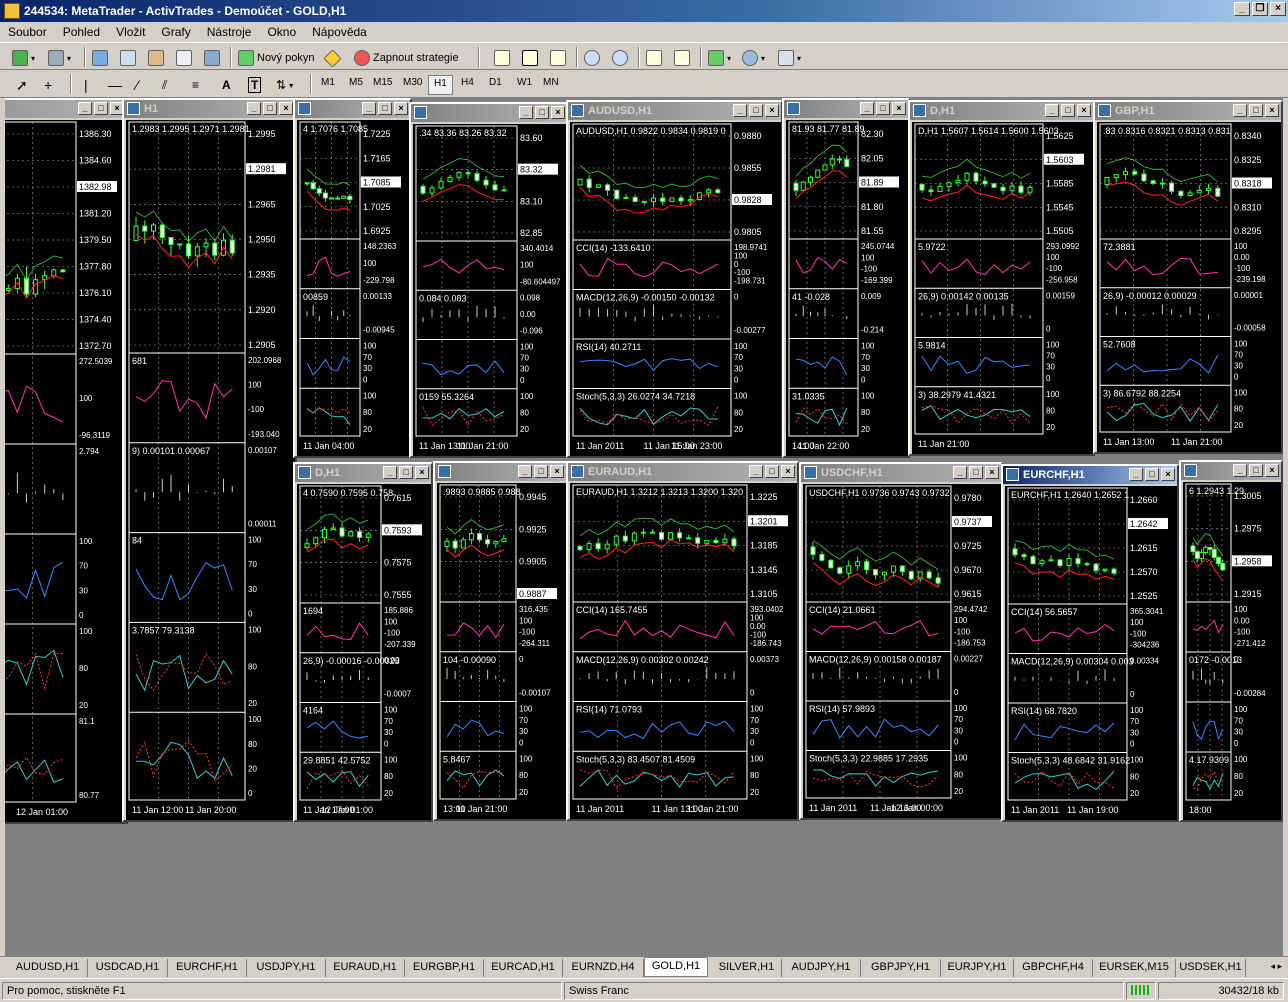 Image resolution: width=1288 pixels, height=1002 pixels. Describe the element at coordinates (444, 968) in the screenshot. I see `tab-eurgbp-h1: EURGBP,H1` at that location.